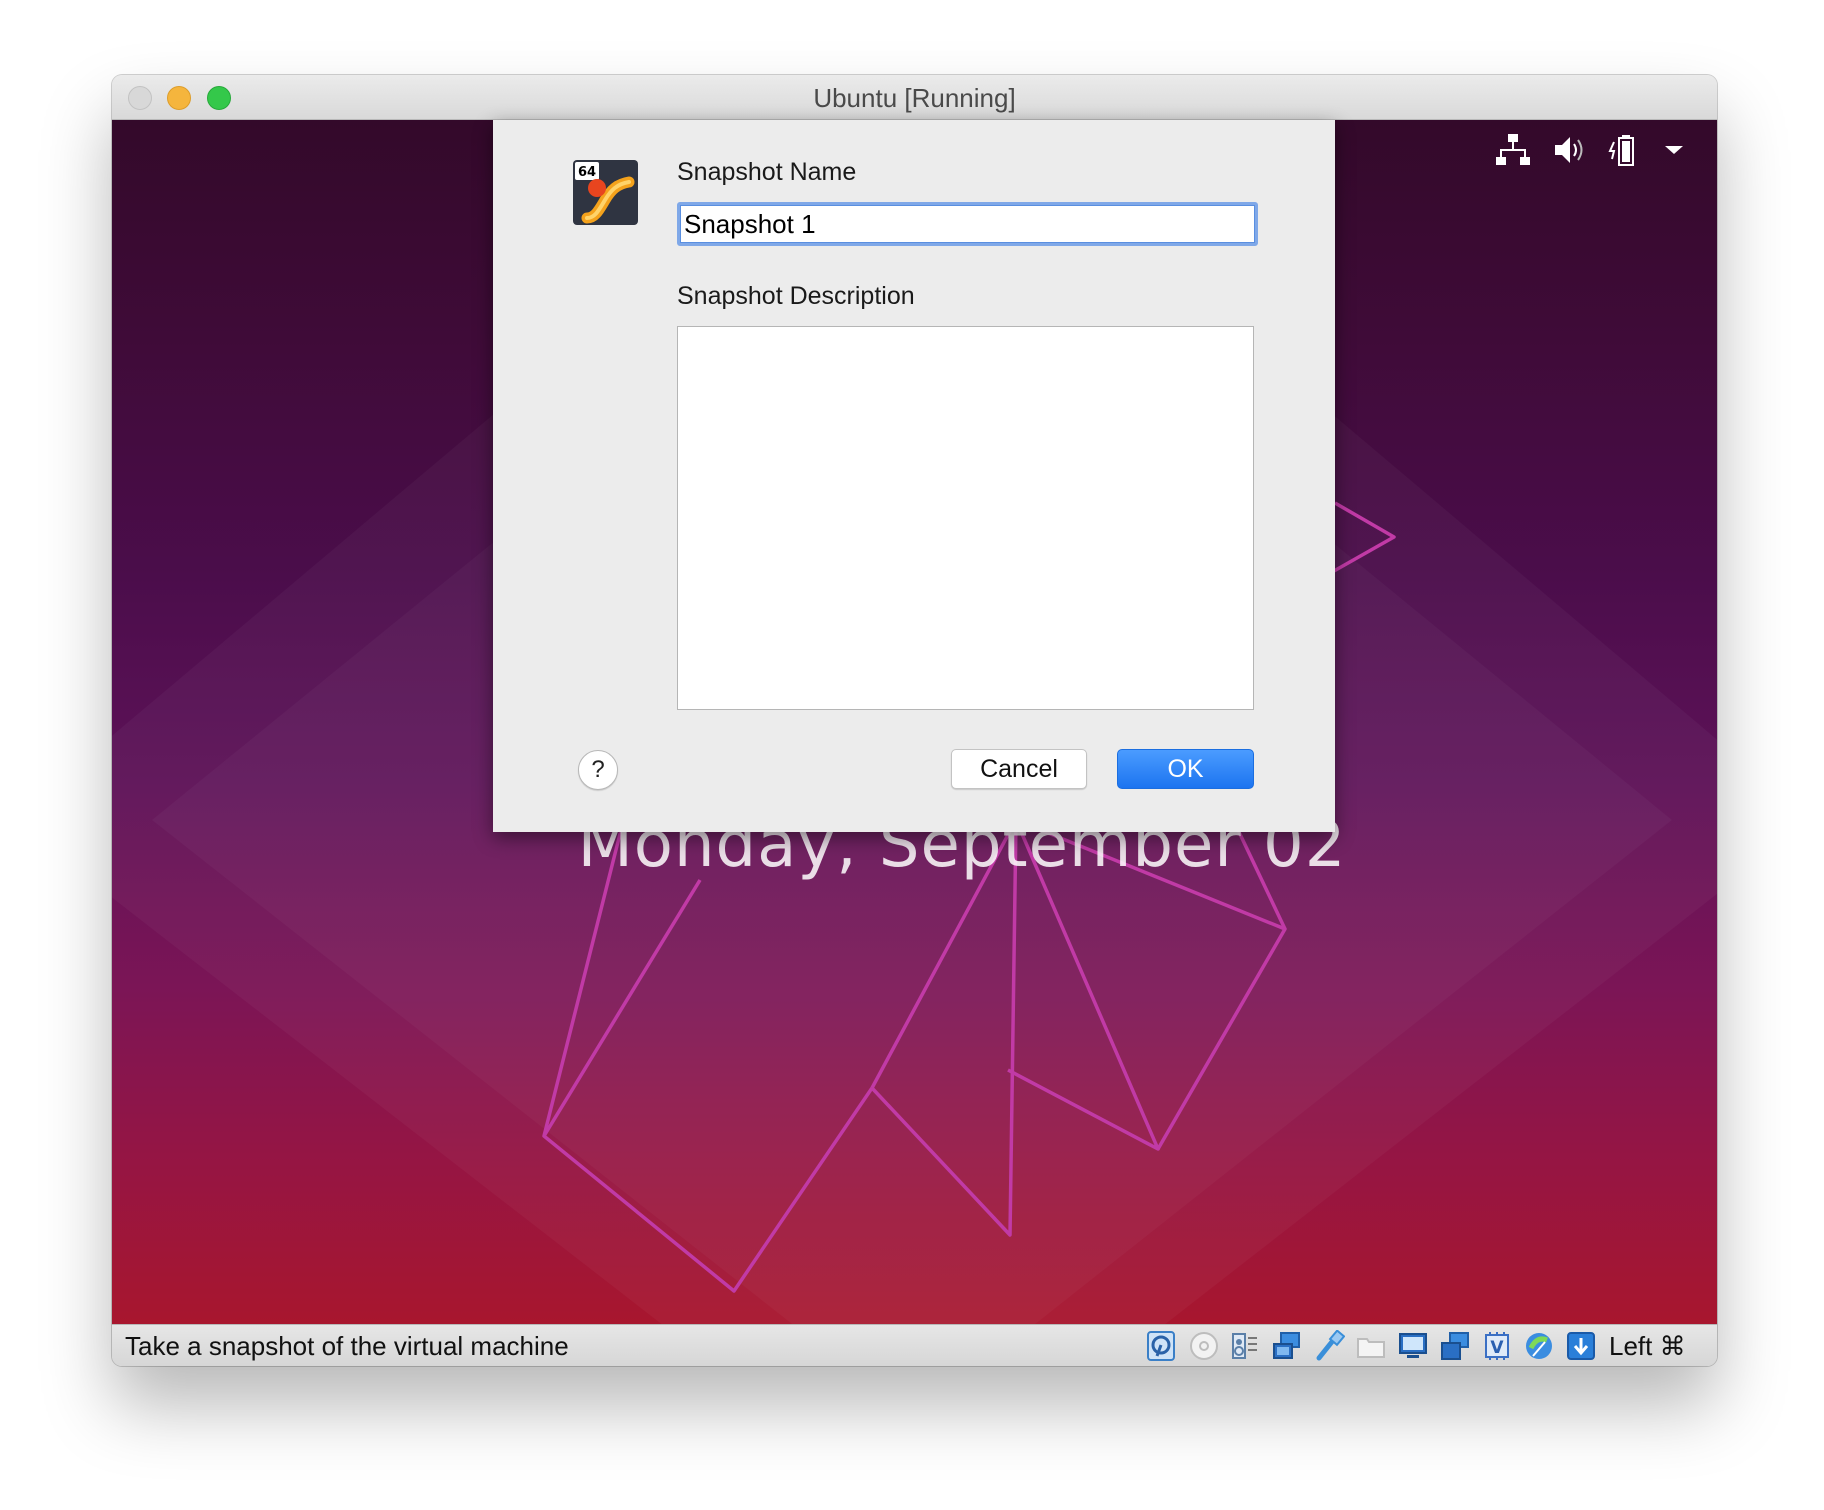  What do you see at coordinates (598, 770) in the screenshot?
I see `help-button: ?` at bounding box center [598, 770].